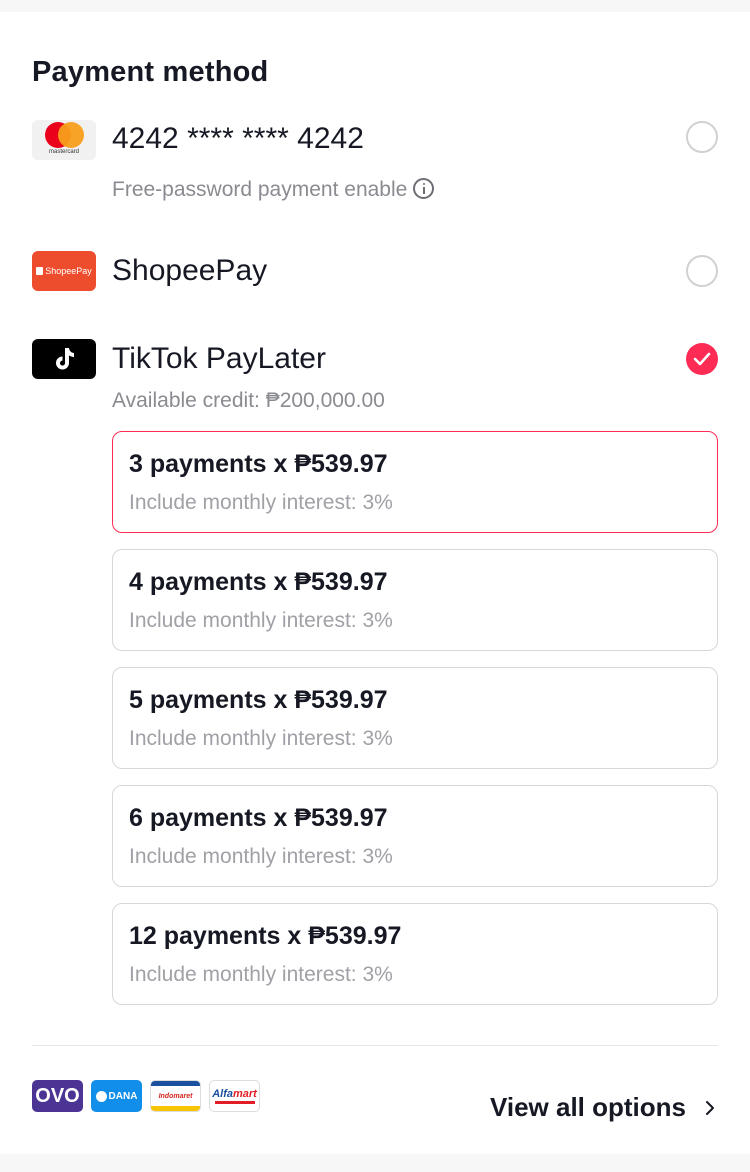 This screenshot has height=1172, width=750. I want to click on chevron-right-icon, so click(710, 1108).